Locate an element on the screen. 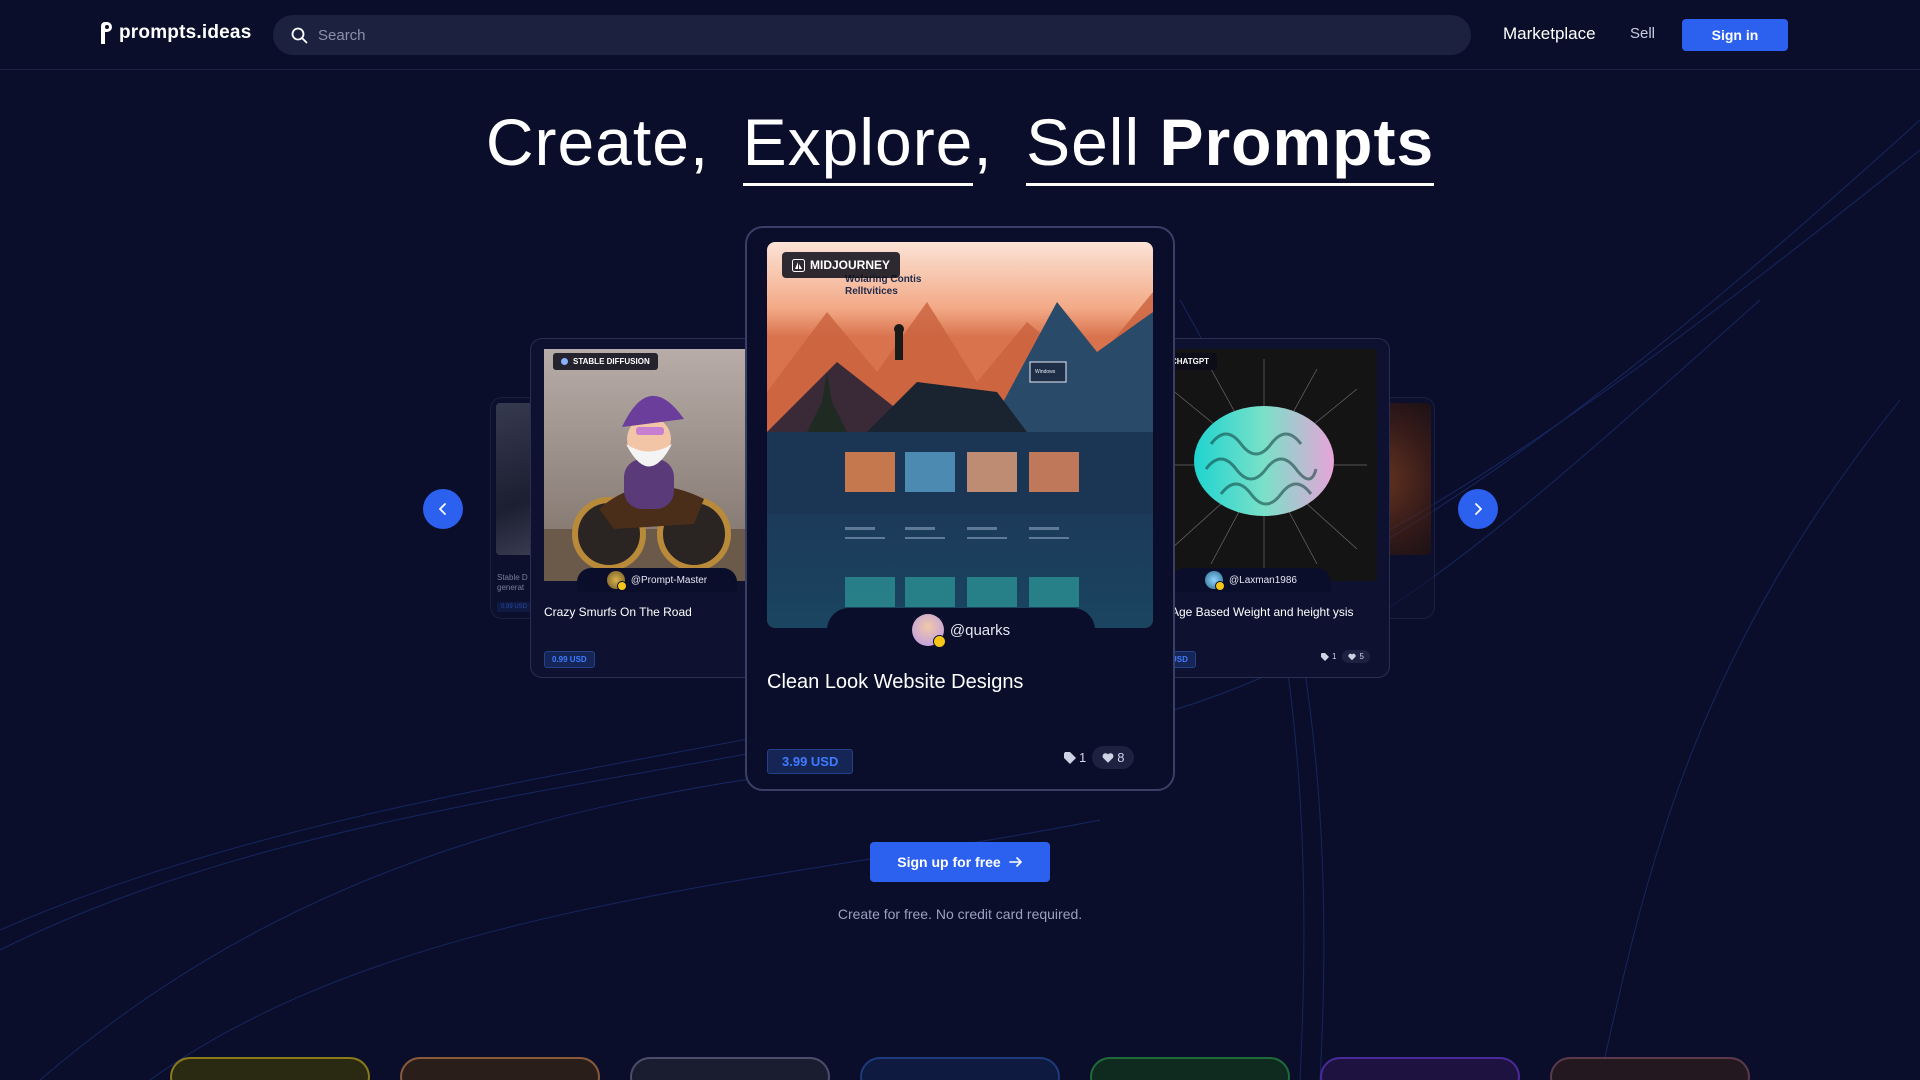 This screenshot has height=1080, width=1920. search-input is located at coordinates (868, 35).